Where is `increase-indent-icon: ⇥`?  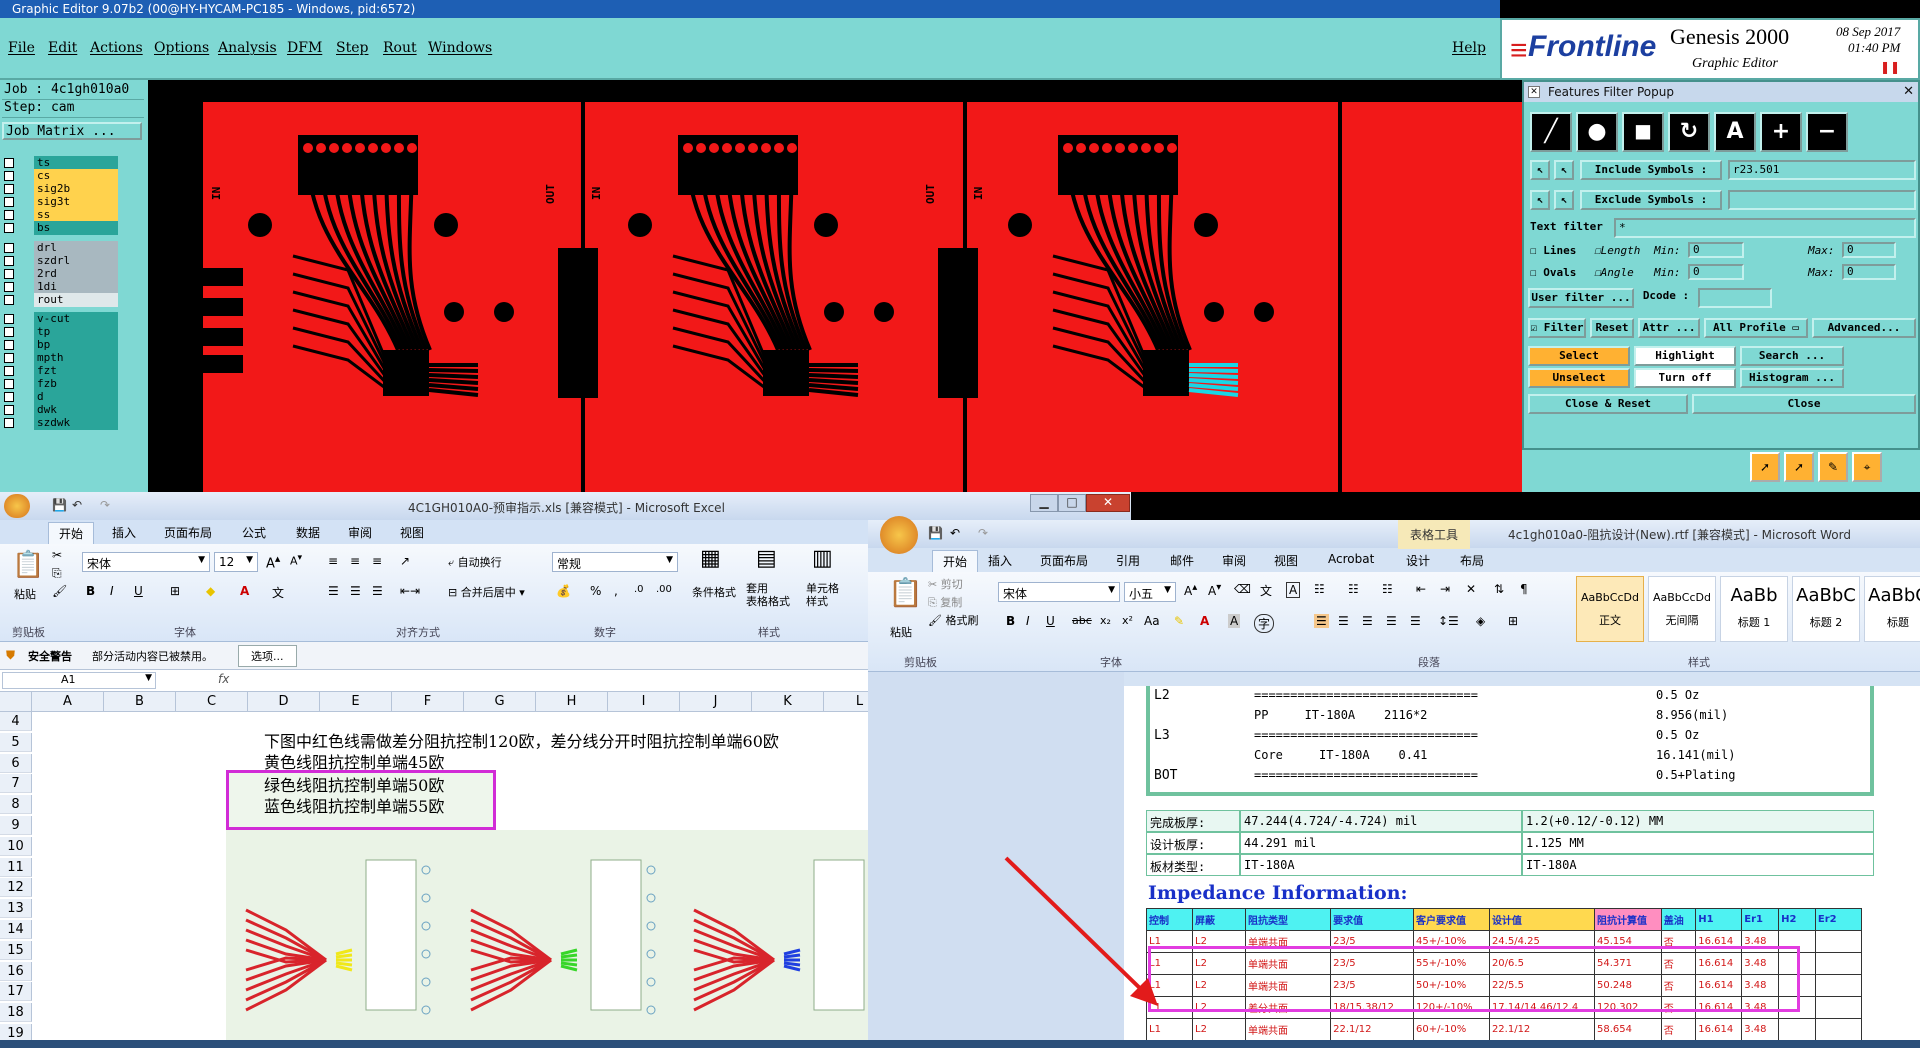 increase-indent-icon: ⇥ is located at coordinates (1445, 589).